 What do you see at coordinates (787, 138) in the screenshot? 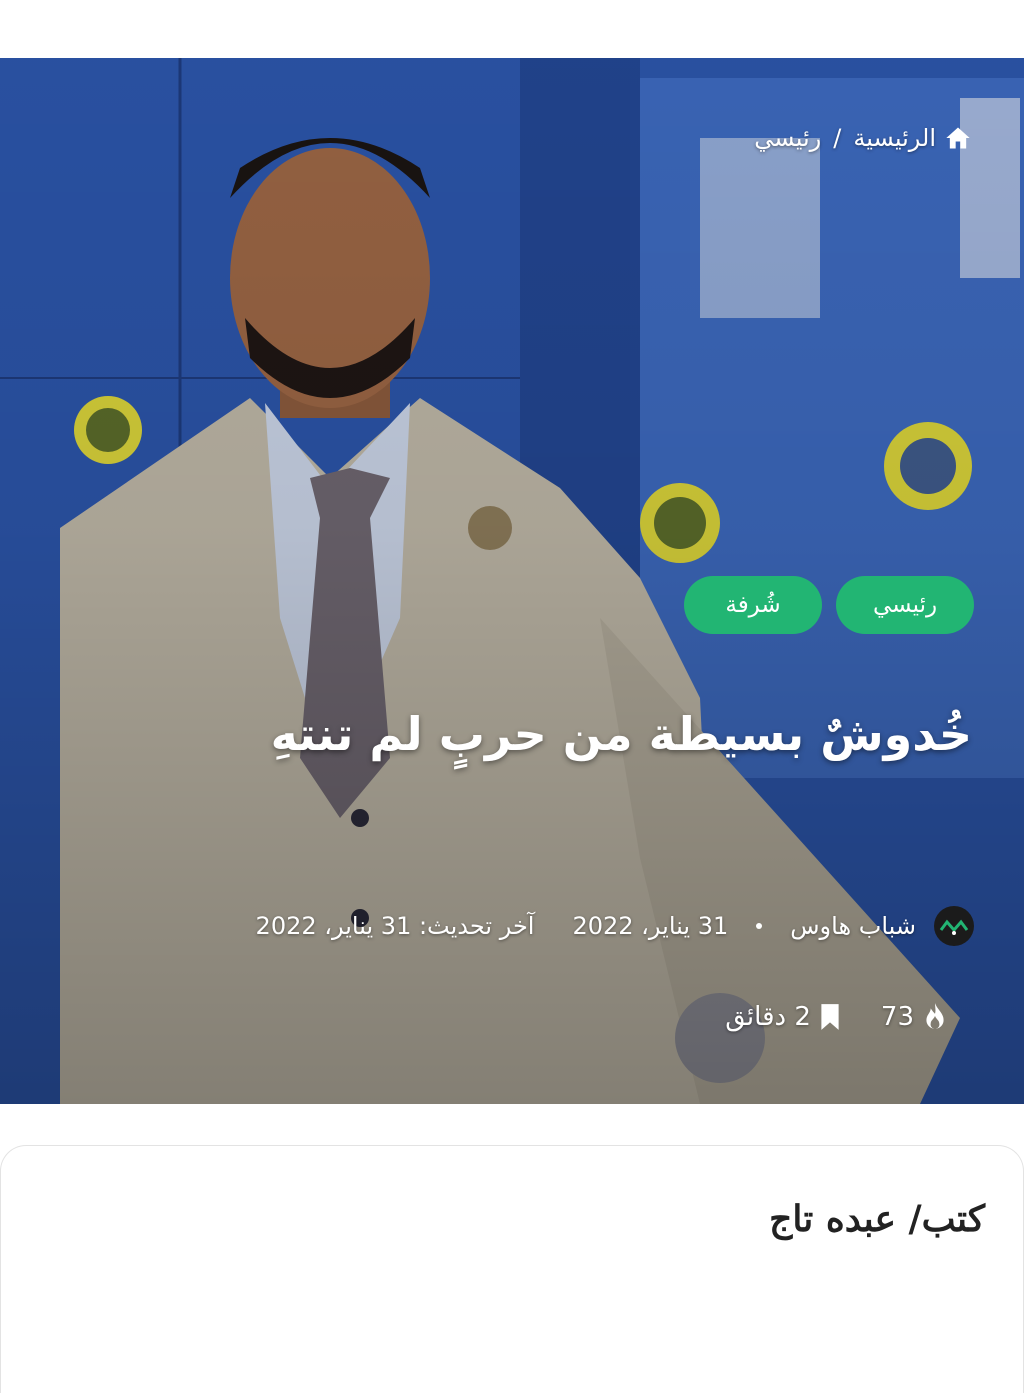
I see `breadcrumb-current: رئيسي` at bounding box center [787, 138].